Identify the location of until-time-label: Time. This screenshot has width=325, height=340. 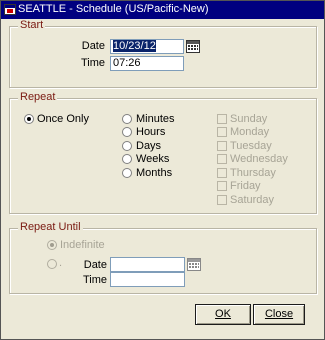
(94, 280).